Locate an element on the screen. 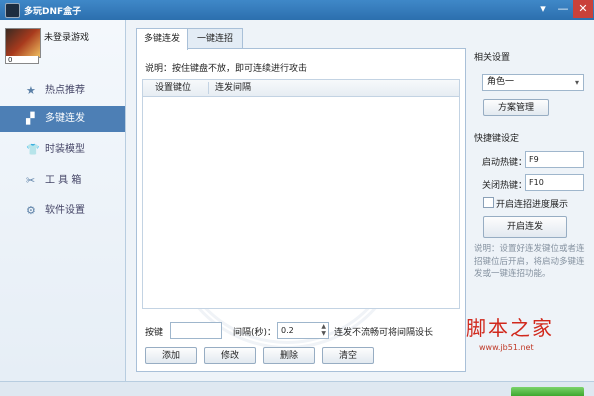 This screenshot has height=396, width=594. nav-item-label: 软件设置 is located at coordinates (65, 210).